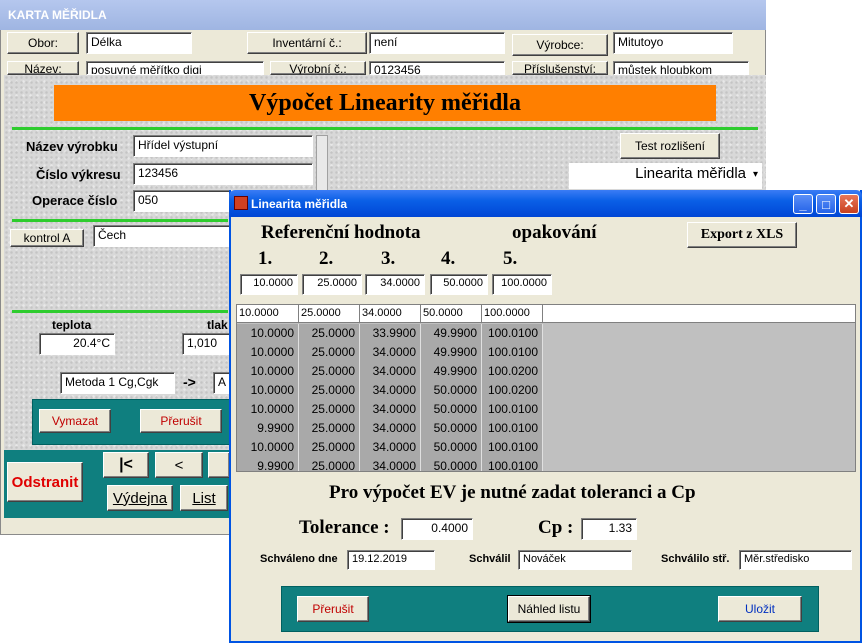  What do you see at coordinates (204, 498) in the screenshot?
I see `list-button: List` at bounding box center [204, 498].